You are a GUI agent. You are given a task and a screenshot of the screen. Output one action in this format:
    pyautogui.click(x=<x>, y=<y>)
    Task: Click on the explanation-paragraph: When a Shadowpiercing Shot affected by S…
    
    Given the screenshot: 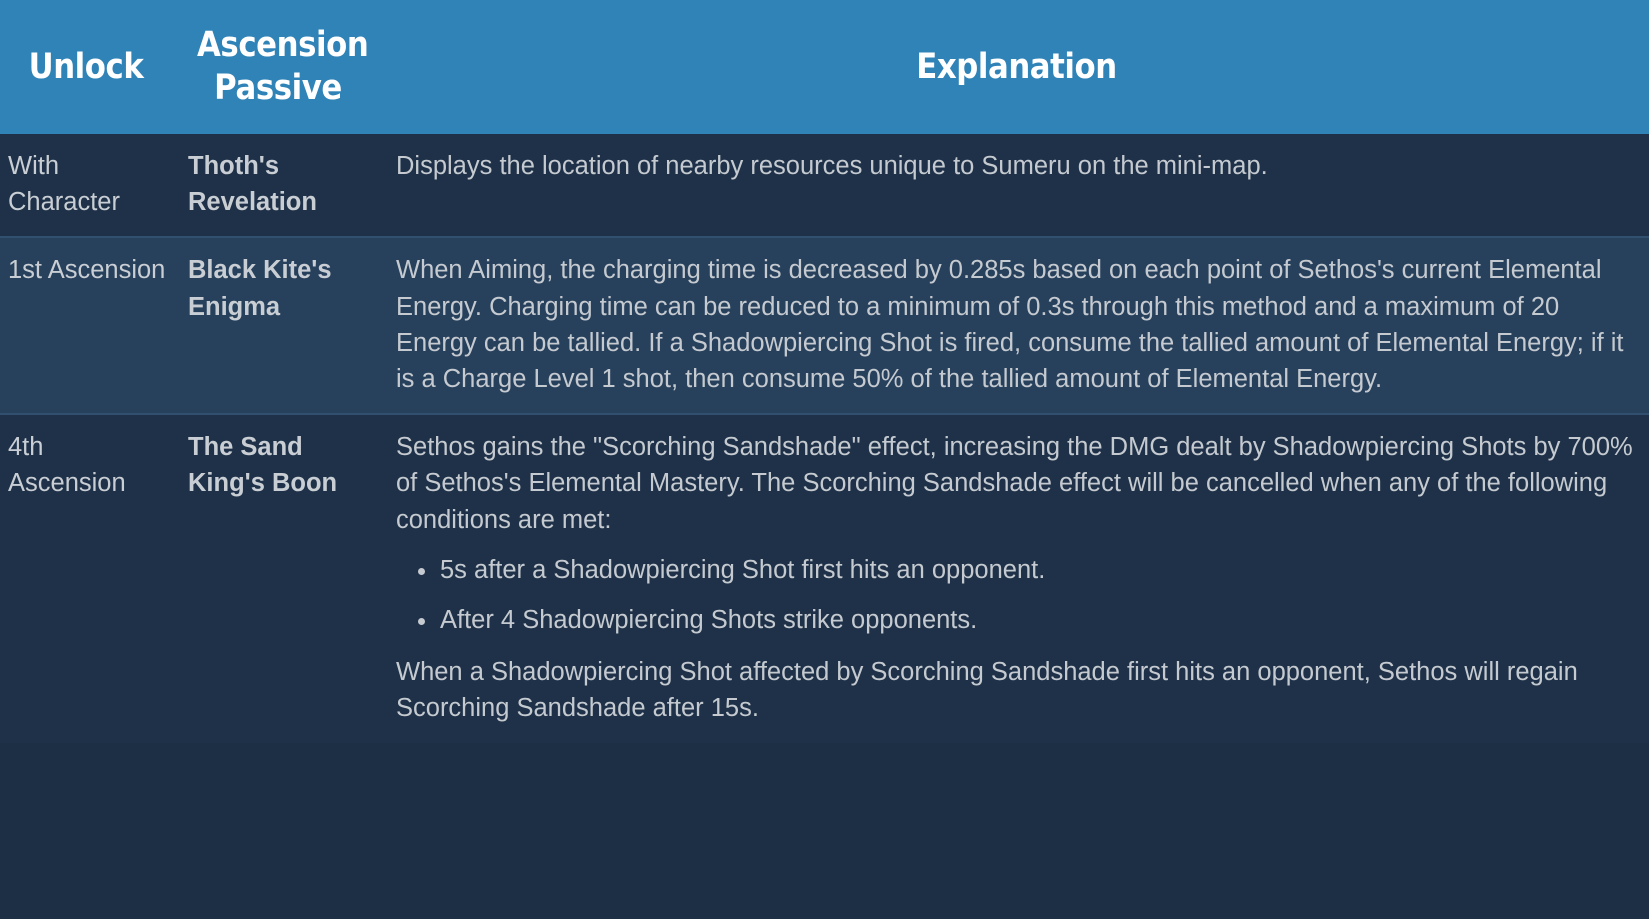 What is the action you would take?
    pyautogui.click(x=987, y=690)
    